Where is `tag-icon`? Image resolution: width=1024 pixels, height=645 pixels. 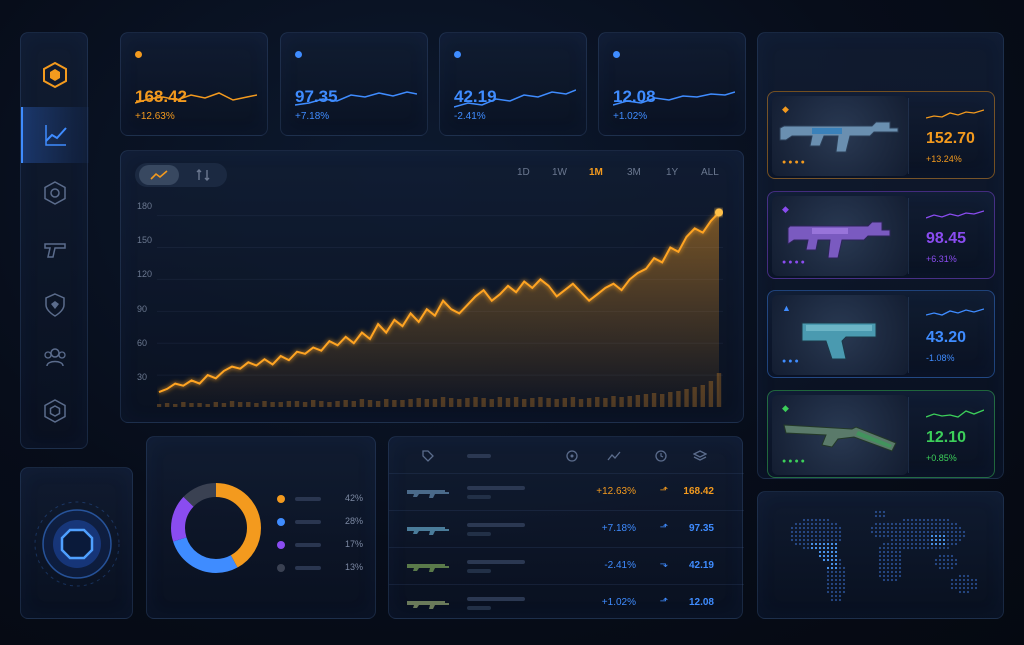 tag-icon is located at coordinates (428, 456).